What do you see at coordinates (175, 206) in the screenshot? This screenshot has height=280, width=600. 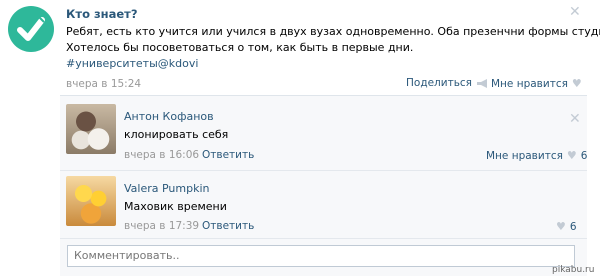 I see `comment-text: Маховик времени` at bounding box center [175, 206].